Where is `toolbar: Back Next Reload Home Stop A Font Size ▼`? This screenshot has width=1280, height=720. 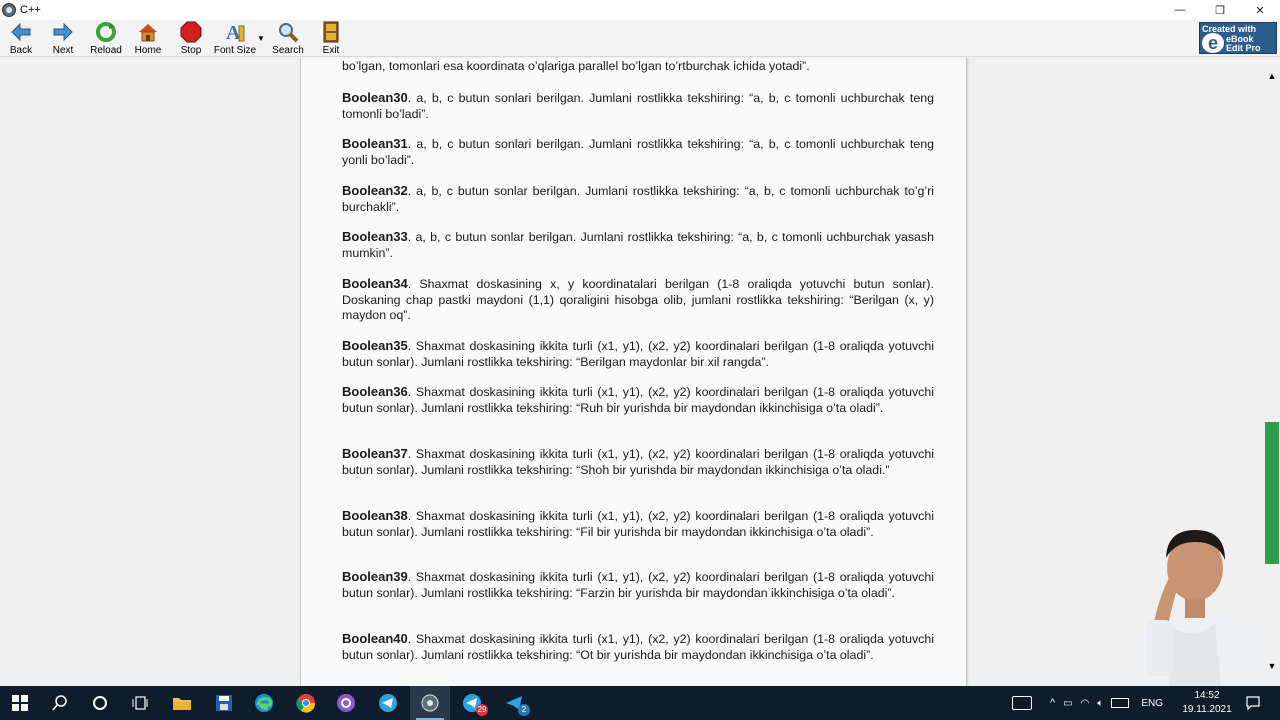
toolbar: Back Next Reload Home Stop A Font Size ▼ is located at coordinates (640, 38).